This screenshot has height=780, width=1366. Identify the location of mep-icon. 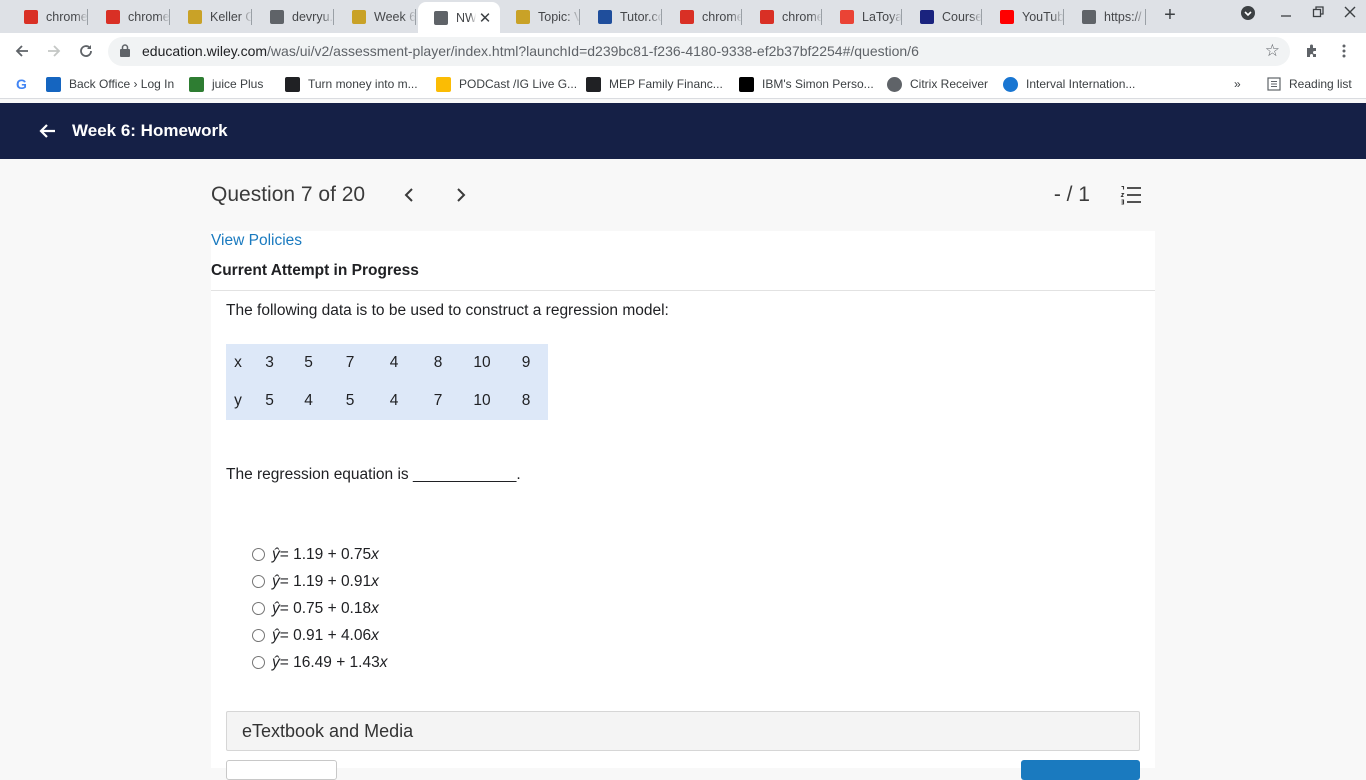
(593, 84).